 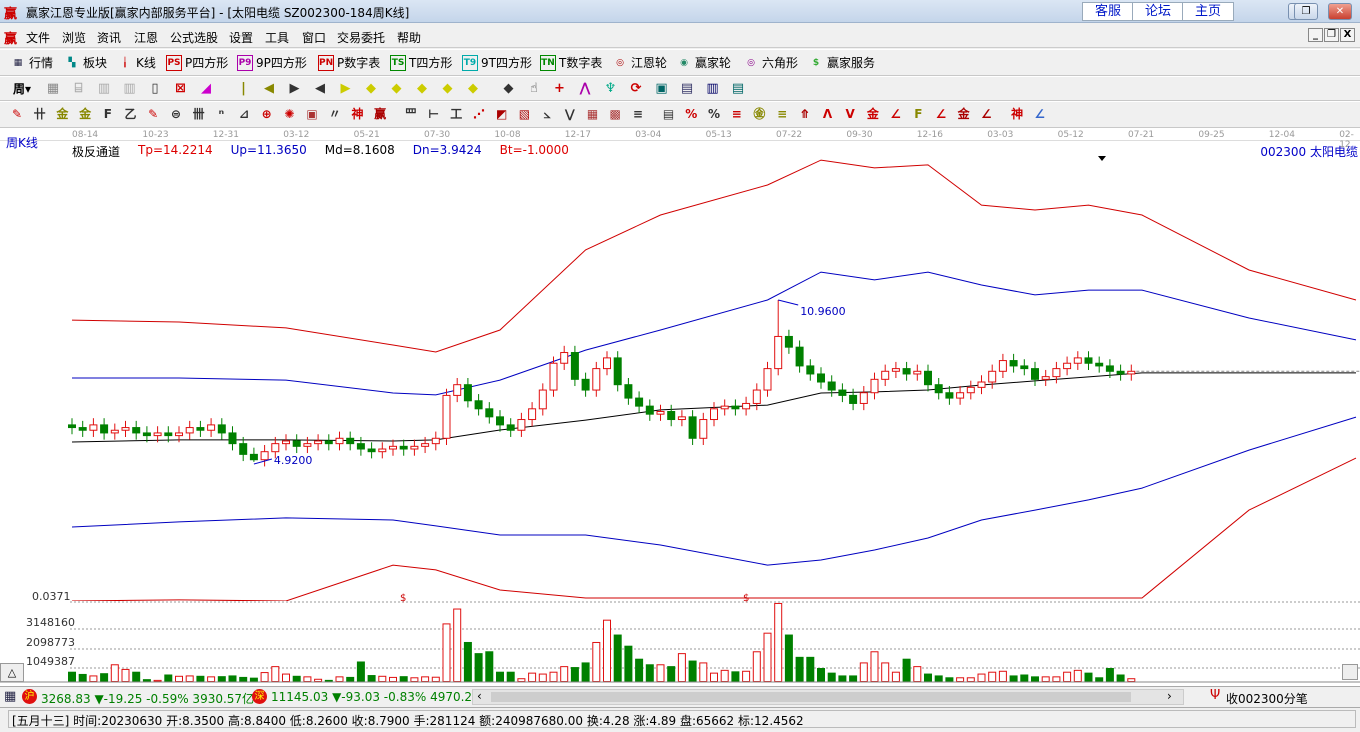 I want to click on width-icon: ⊢, so click(x=434, y=114).